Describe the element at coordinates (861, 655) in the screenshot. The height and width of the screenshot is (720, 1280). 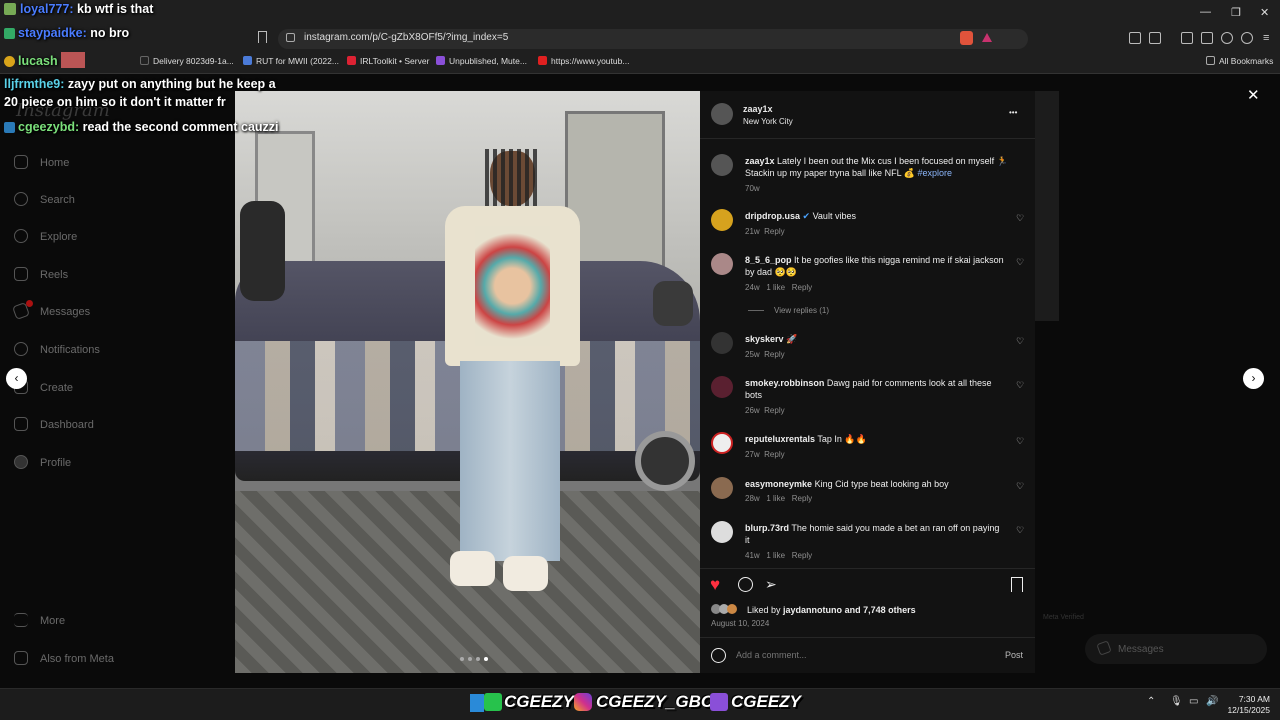
I see `add-comment-input` at that location.